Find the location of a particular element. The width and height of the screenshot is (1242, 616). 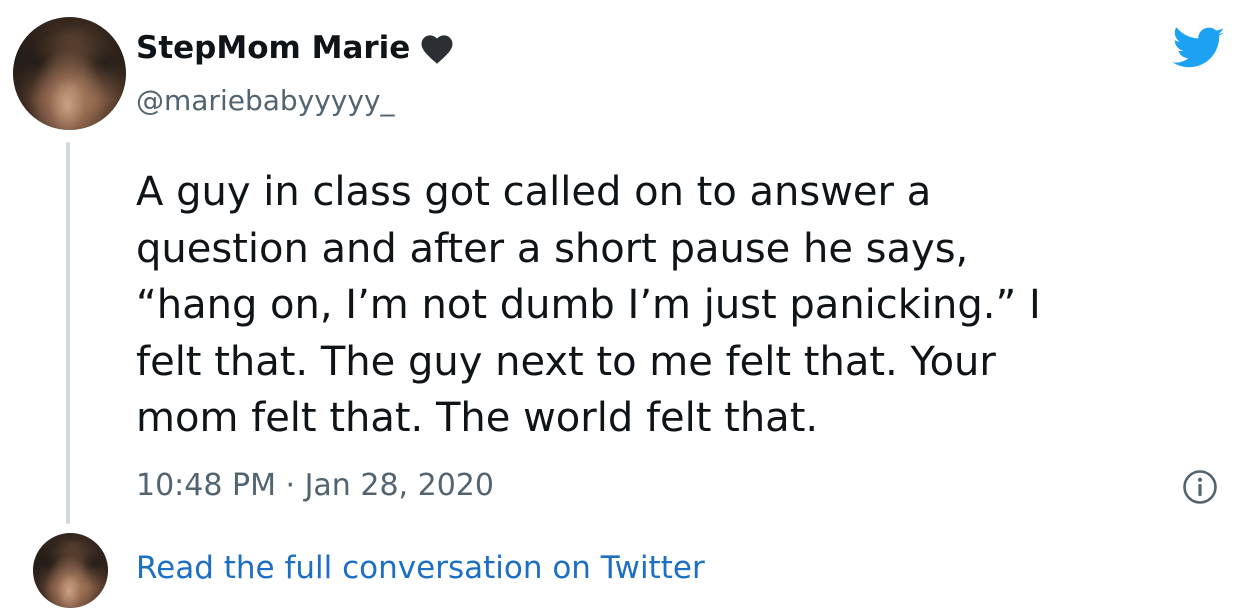

thread-line is located at coordinates (68, 333).